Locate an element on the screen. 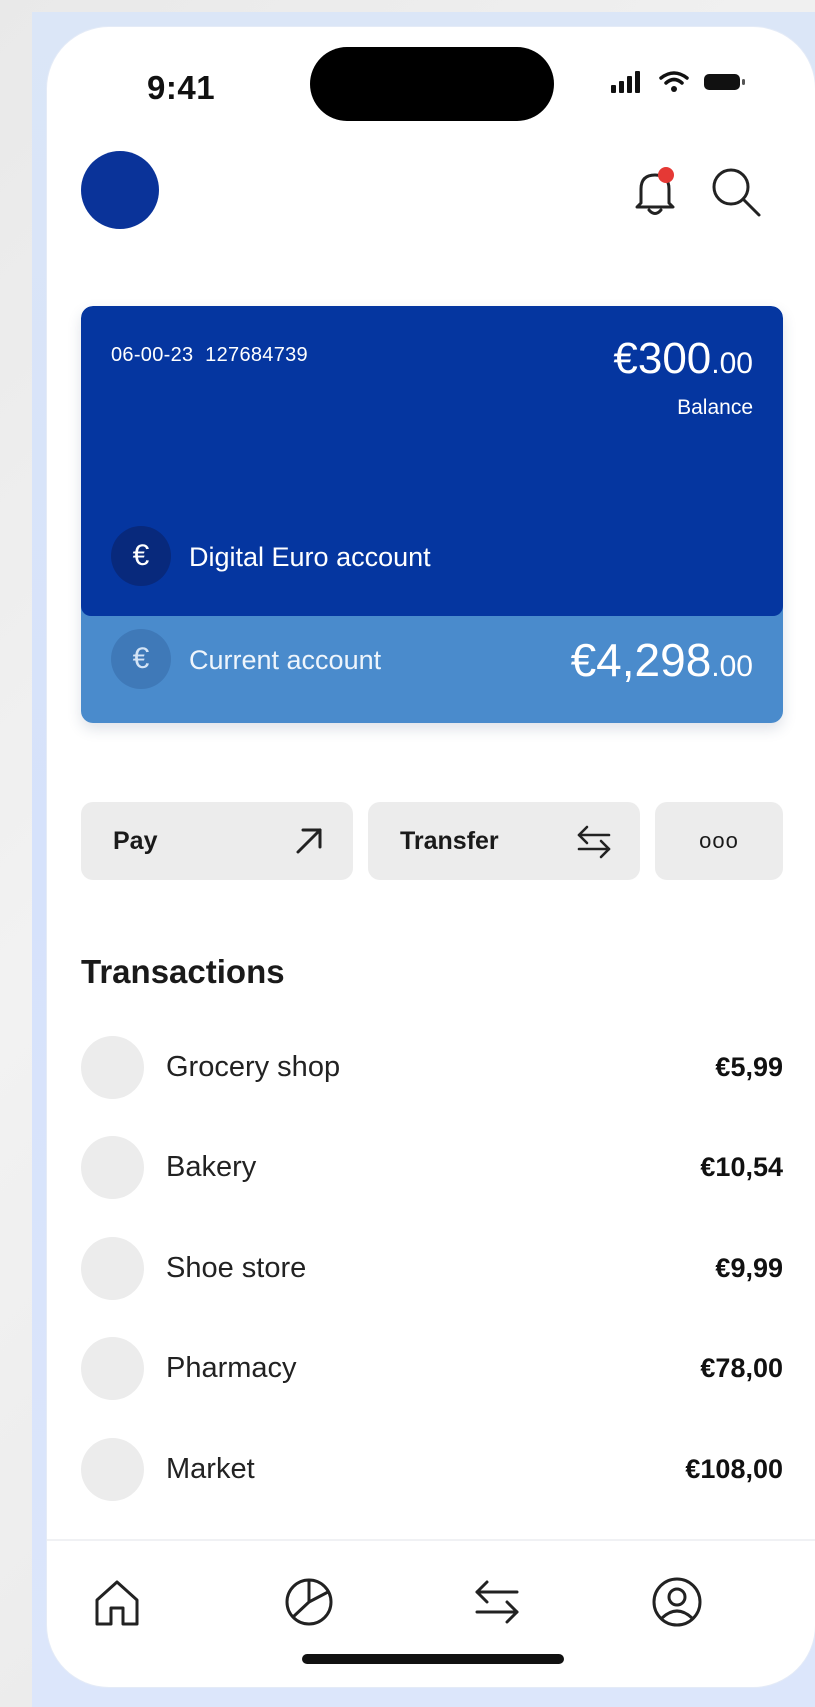 The image size is (815, 1707). notification-dot is located at coordinates (666, 175).